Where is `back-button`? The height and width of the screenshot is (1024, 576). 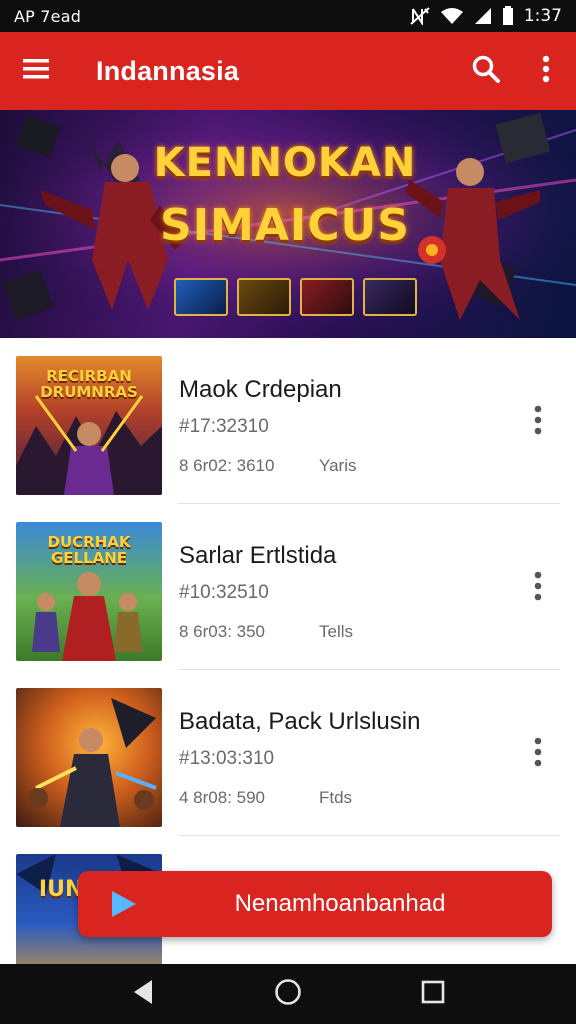 back-button is located at coordinates (143, 994).